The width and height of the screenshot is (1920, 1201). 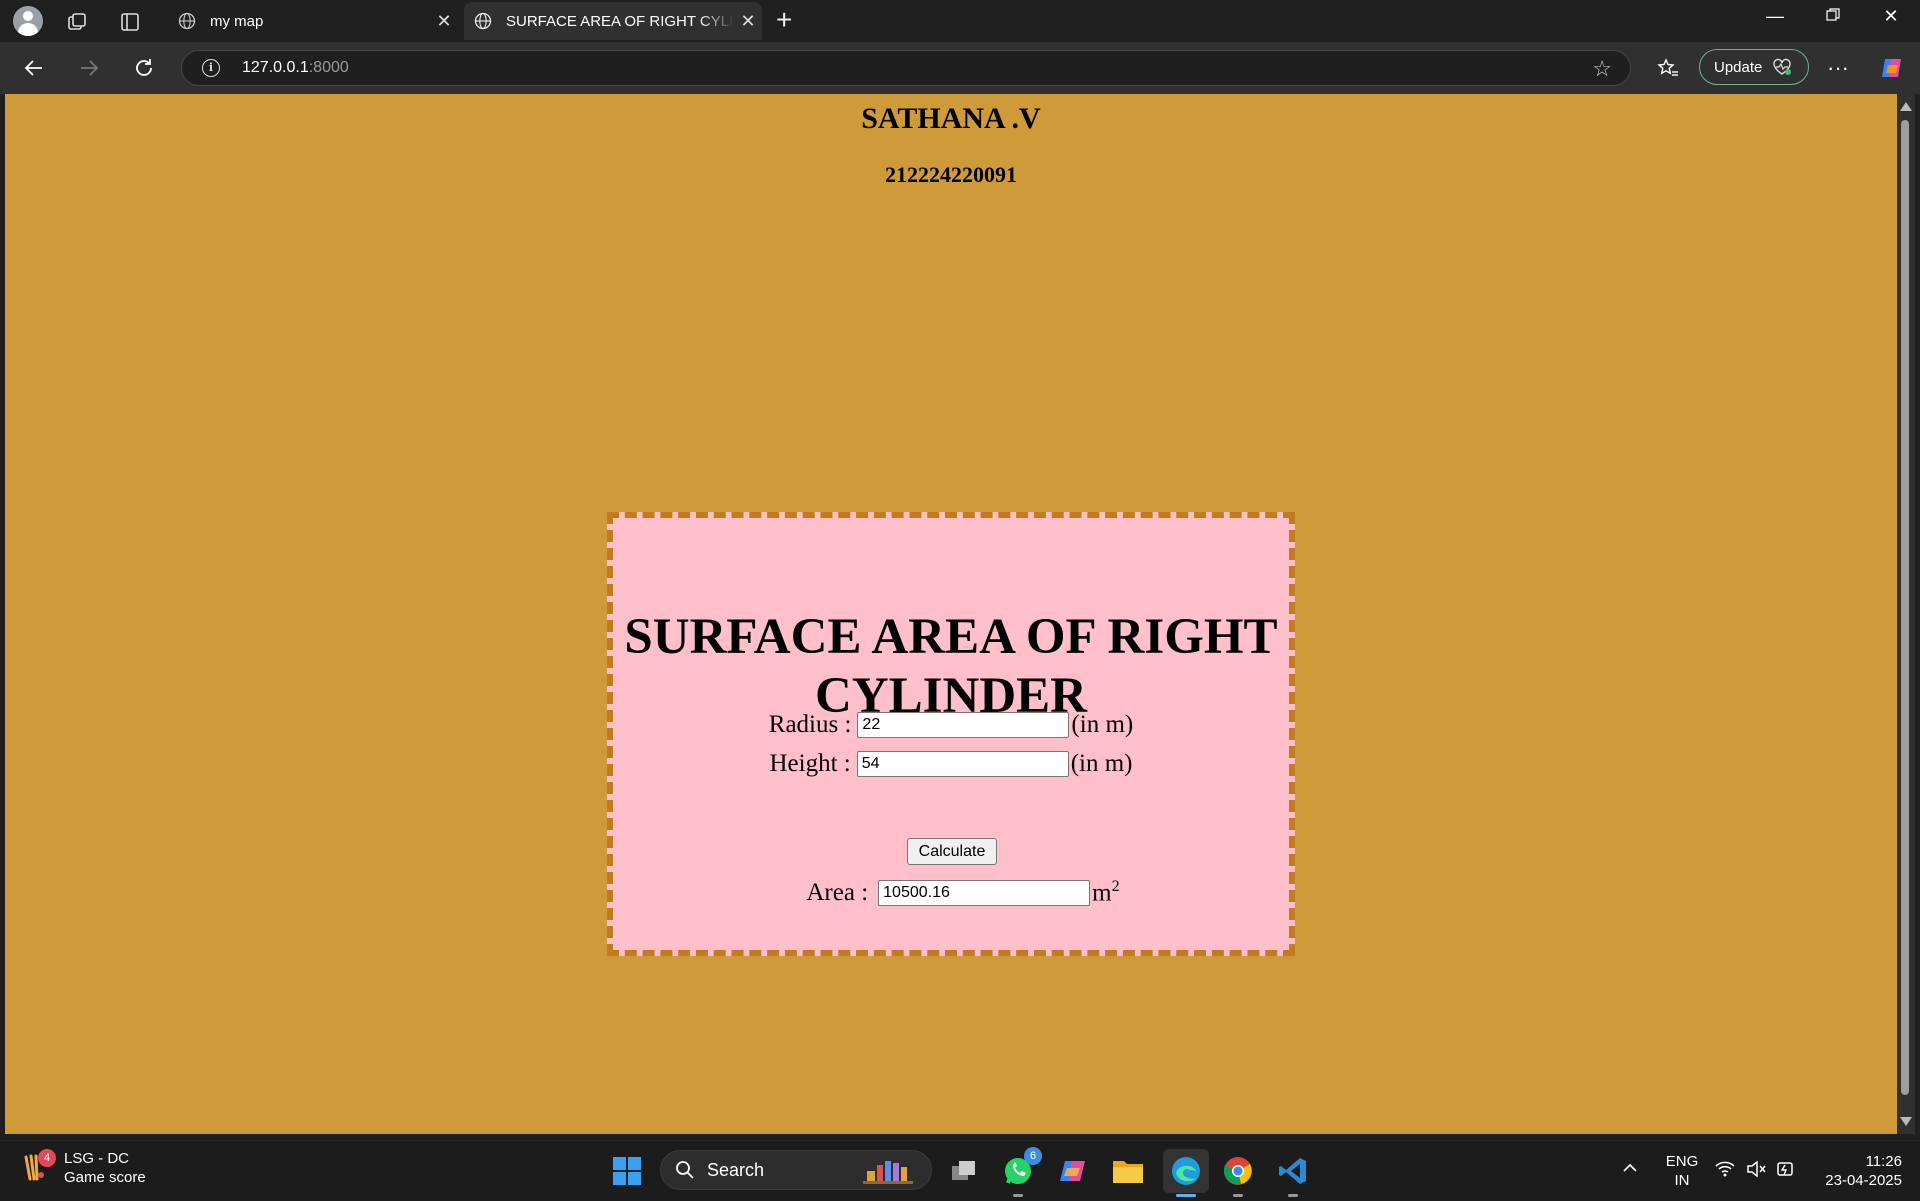 I want to click on more-options-icon: ···, so click(x=1838, y=68).